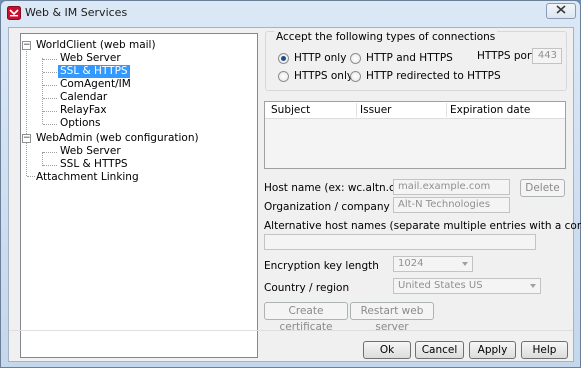 The image size is (581, 368). What do you see at coordinates (387, 350) in the screenshot?
I see `ok-button: Ok` at bounding box center [387, 350].